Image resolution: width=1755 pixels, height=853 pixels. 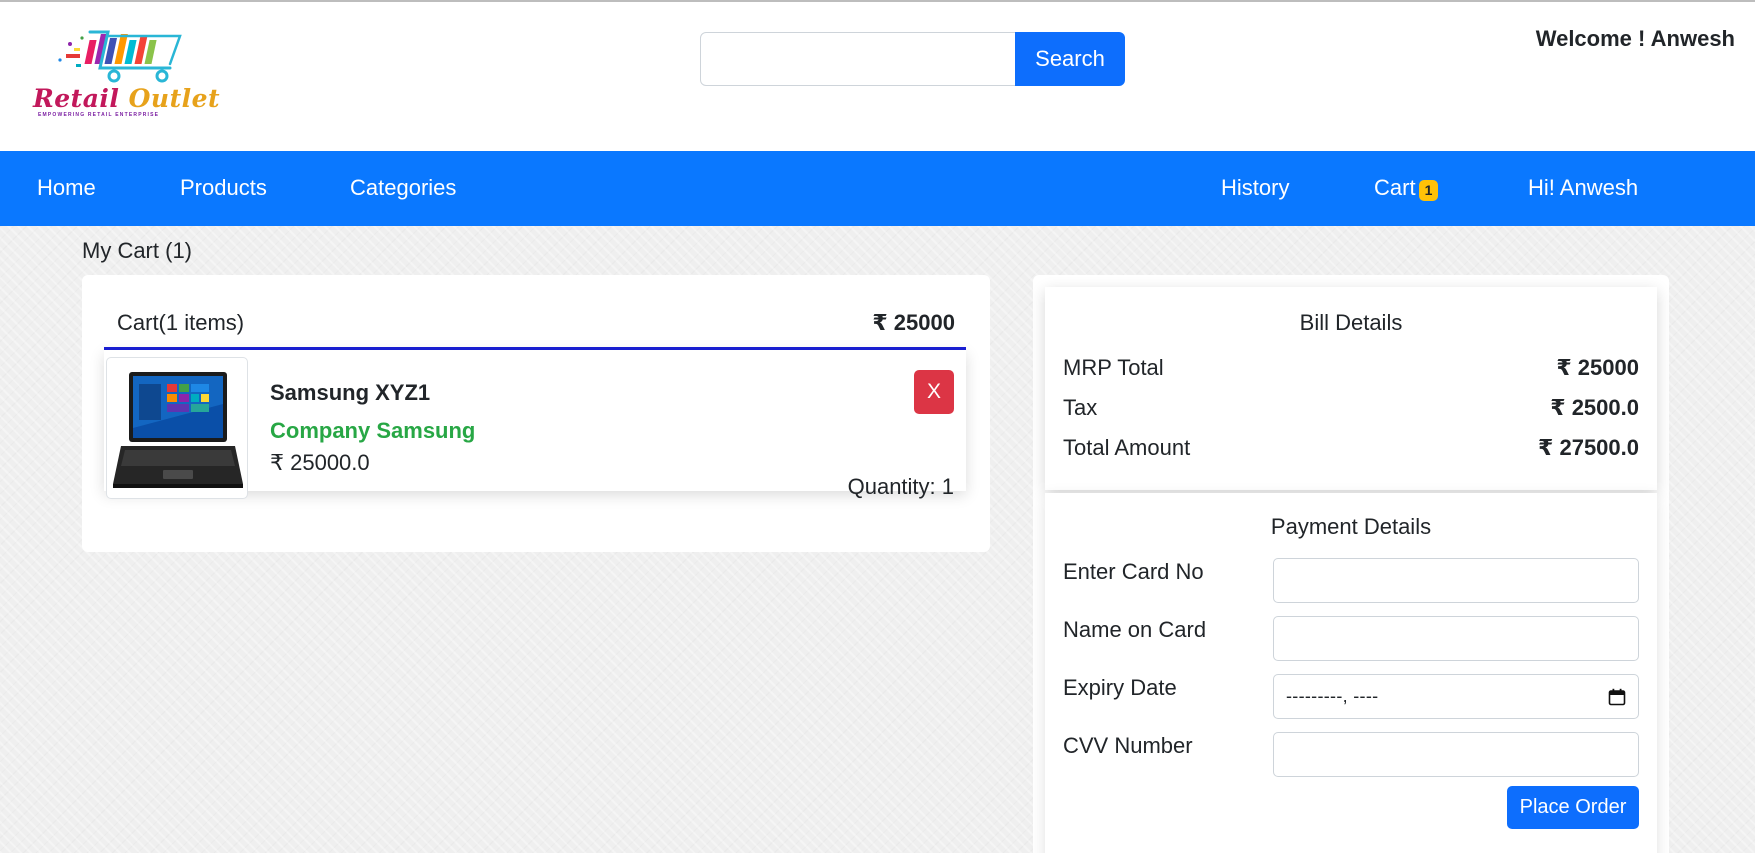 I want to click on nav-home: Home, so click(x=66, y=188).